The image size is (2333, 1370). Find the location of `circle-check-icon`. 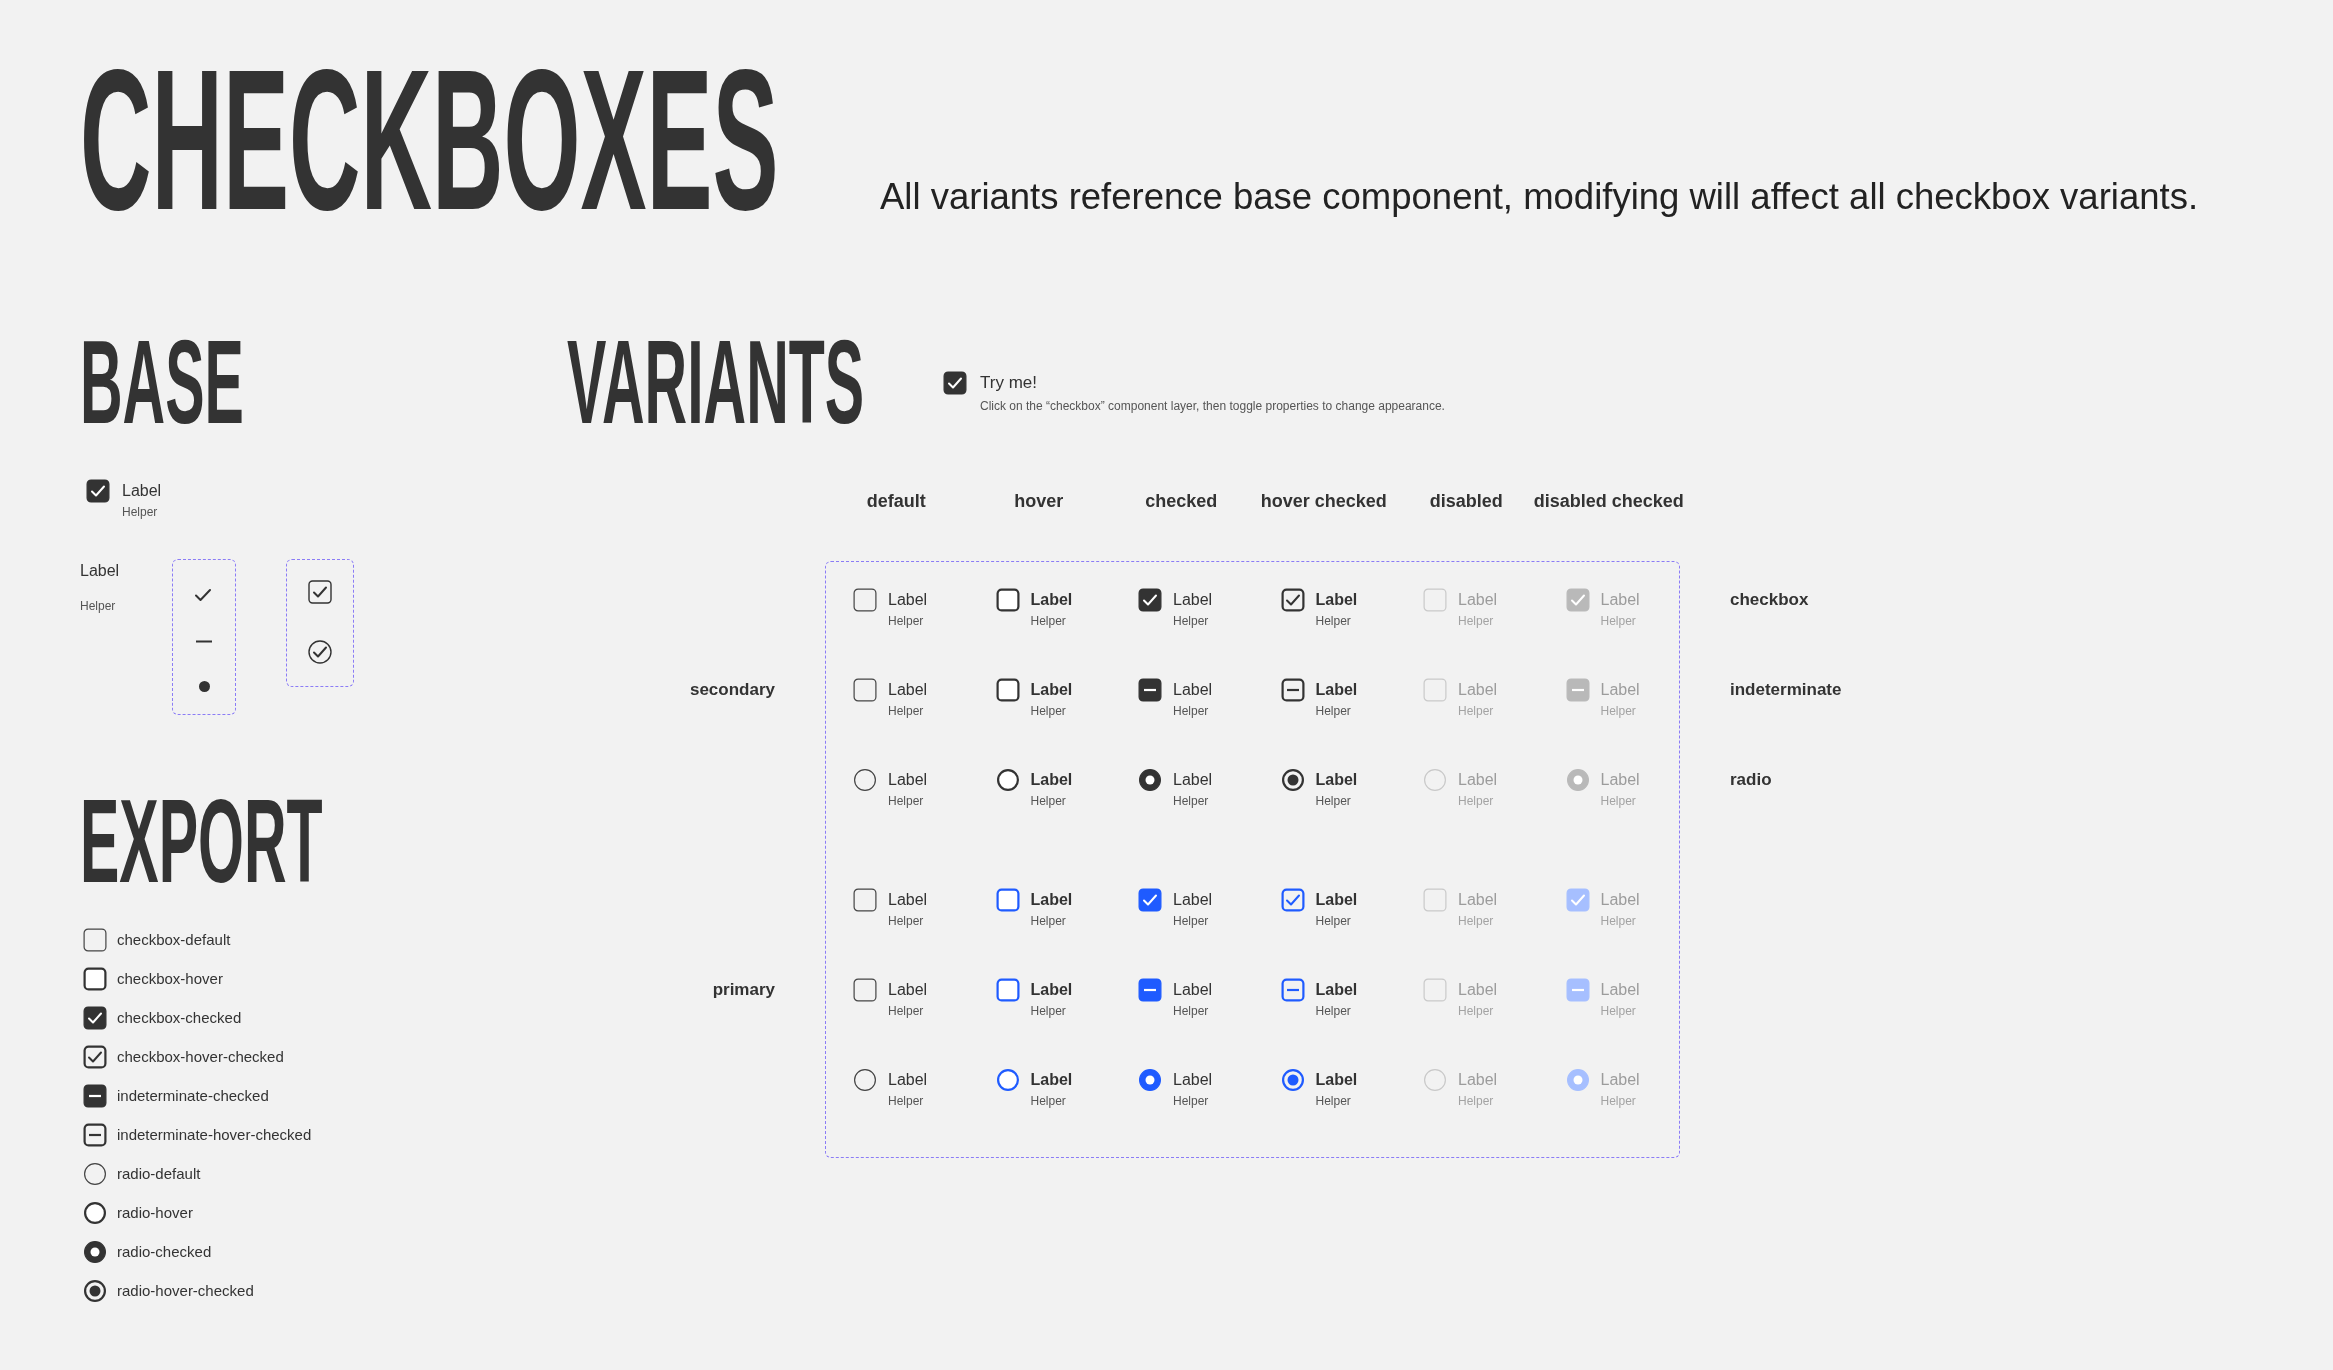

circle-check-icon is located at coordinates (320, 652).